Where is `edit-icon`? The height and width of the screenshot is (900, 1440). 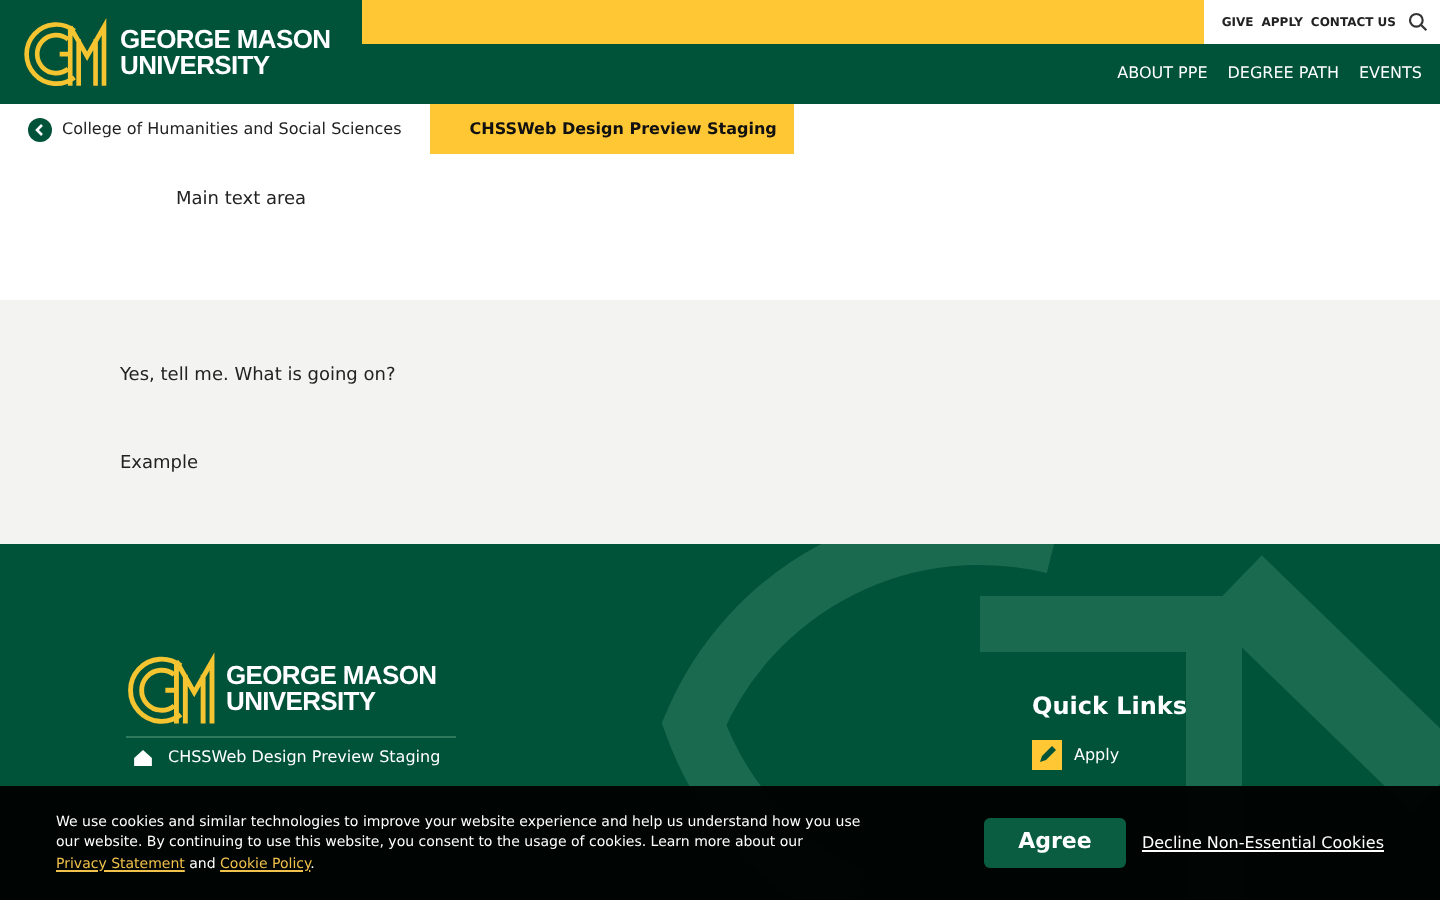
edit-icon is located at coordinates (1047, 755).